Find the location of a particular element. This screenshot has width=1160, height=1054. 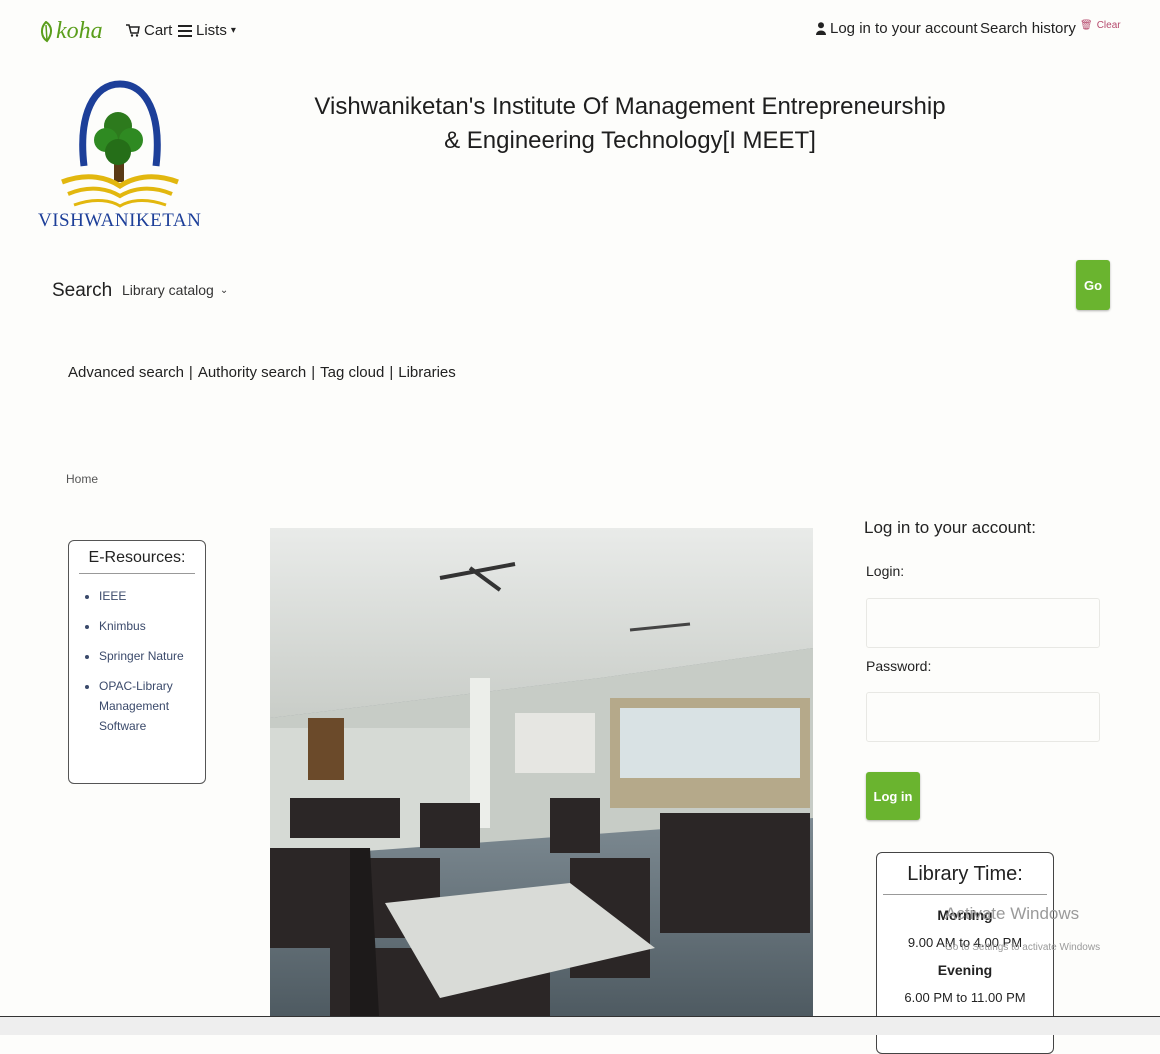

clear-history-link: 🗑 Clear is located at coordinates (1100, 25).